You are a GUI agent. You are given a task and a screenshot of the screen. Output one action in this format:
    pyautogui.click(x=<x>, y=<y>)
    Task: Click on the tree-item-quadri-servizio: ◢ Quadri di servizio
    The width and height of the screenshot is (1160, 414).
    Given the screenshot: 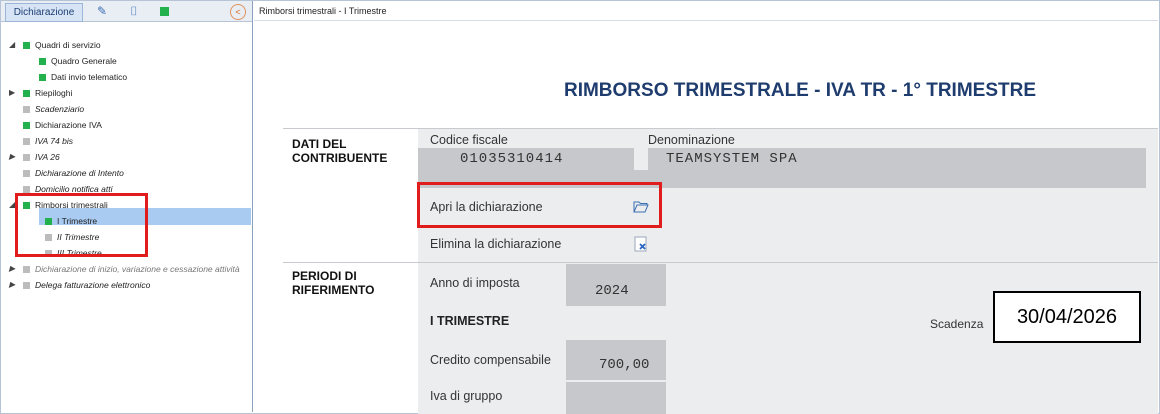 What is the action you would take?
    pyautogui.click(x=55, y=45)
    